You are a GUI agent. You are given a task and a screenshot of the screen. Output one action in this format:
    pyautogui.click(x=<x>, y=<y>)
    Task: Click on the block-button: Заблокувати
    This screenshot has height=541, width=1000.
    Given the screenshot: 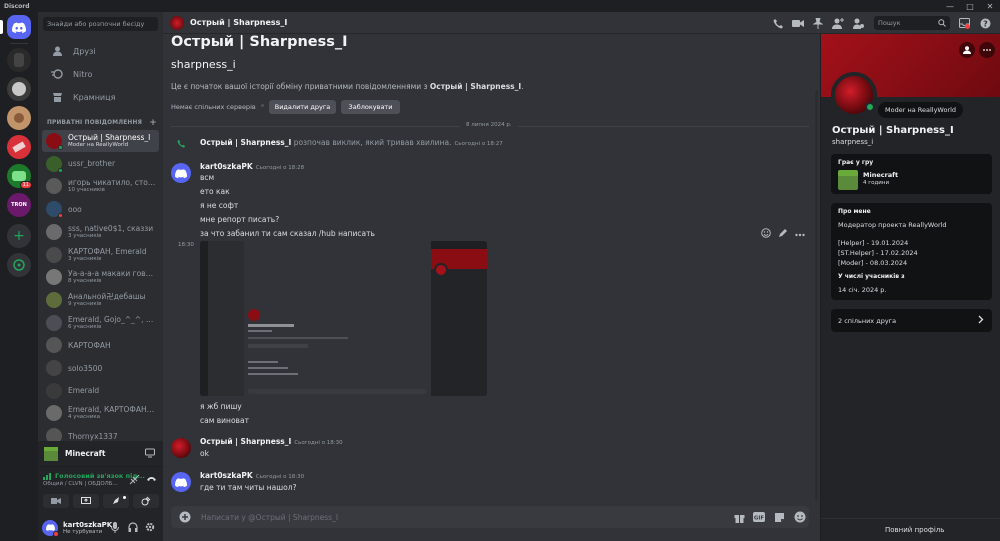 What is the action you would take?
    pyautogui.click(x=370, y=107)
    